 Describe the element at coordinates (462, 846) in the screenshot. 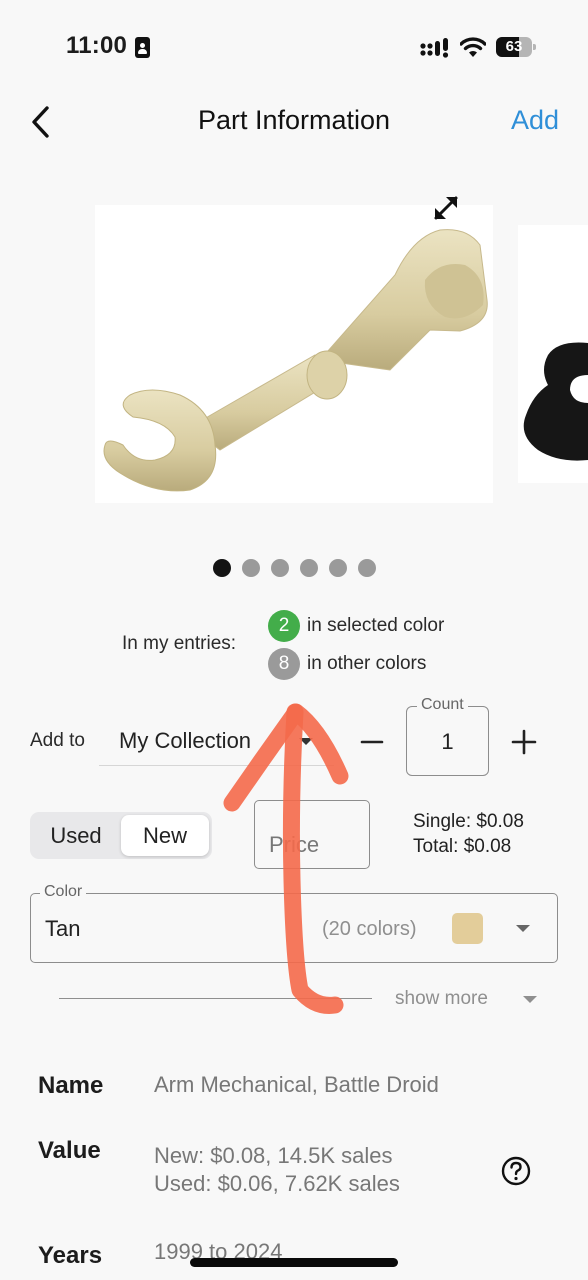

I see `total-price: Total: $0.08` at that location.